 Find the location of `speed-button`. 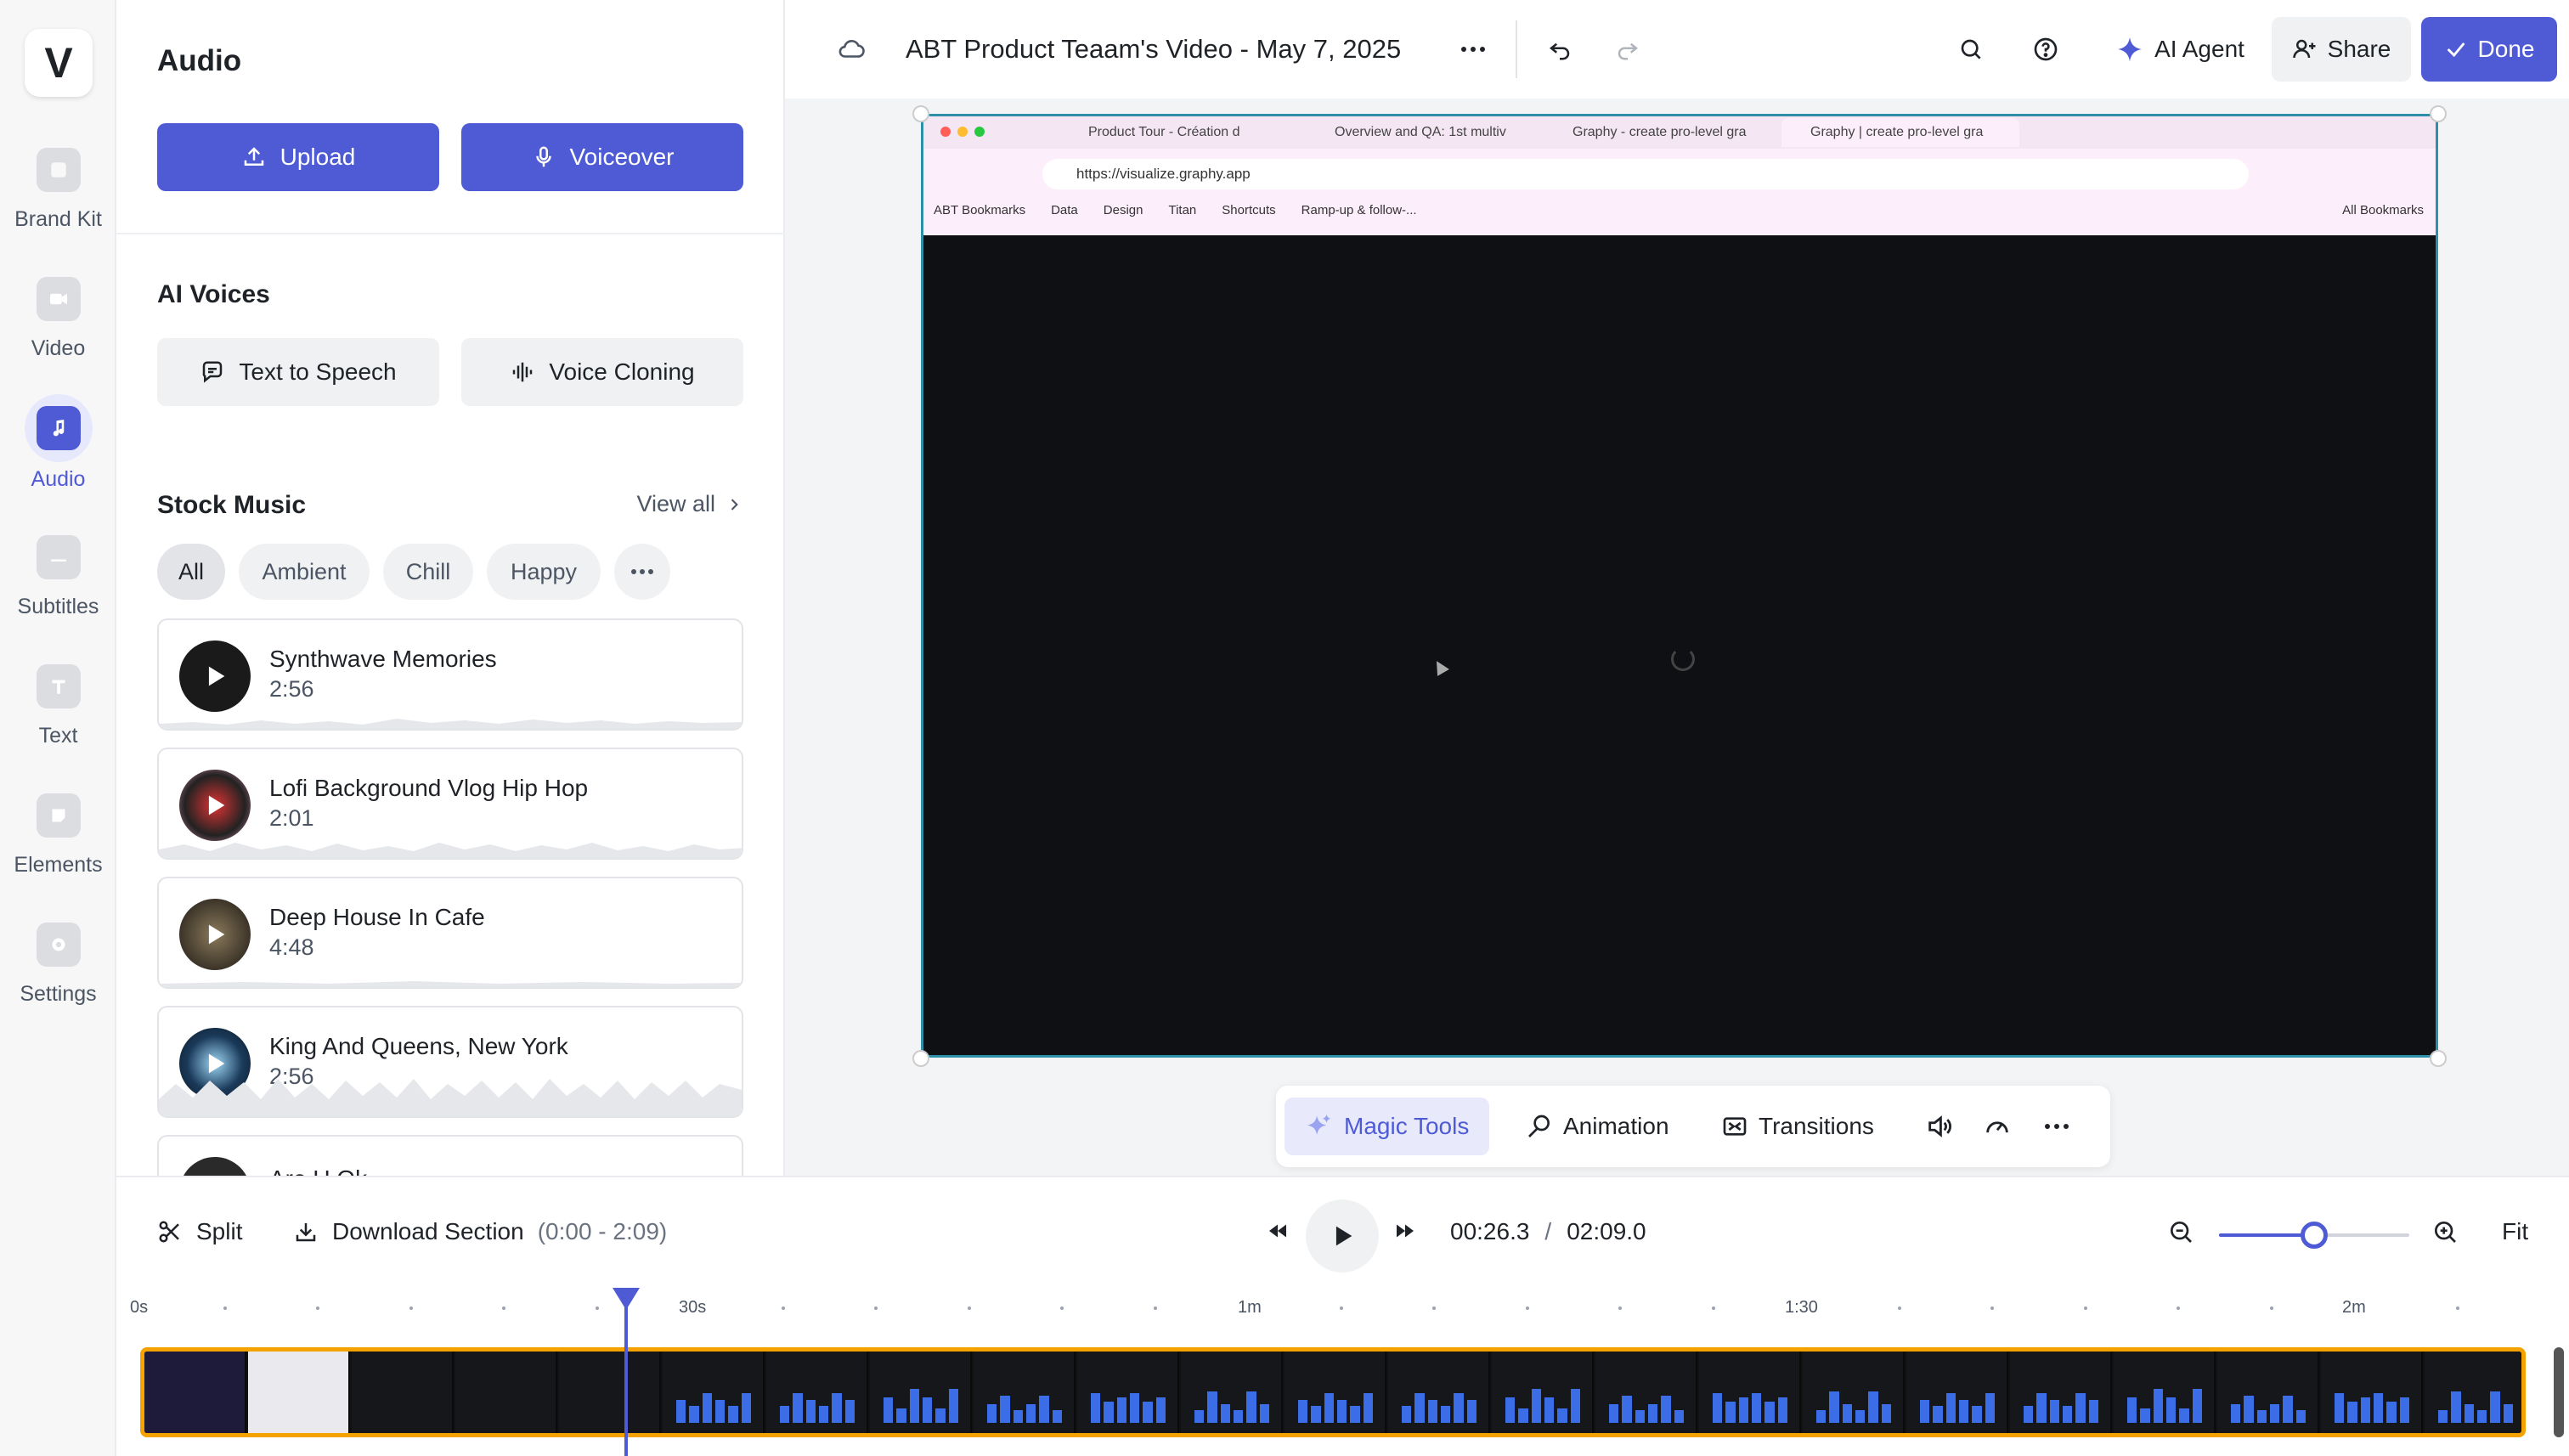

speed-button is located at coordinates (1998, 1126).